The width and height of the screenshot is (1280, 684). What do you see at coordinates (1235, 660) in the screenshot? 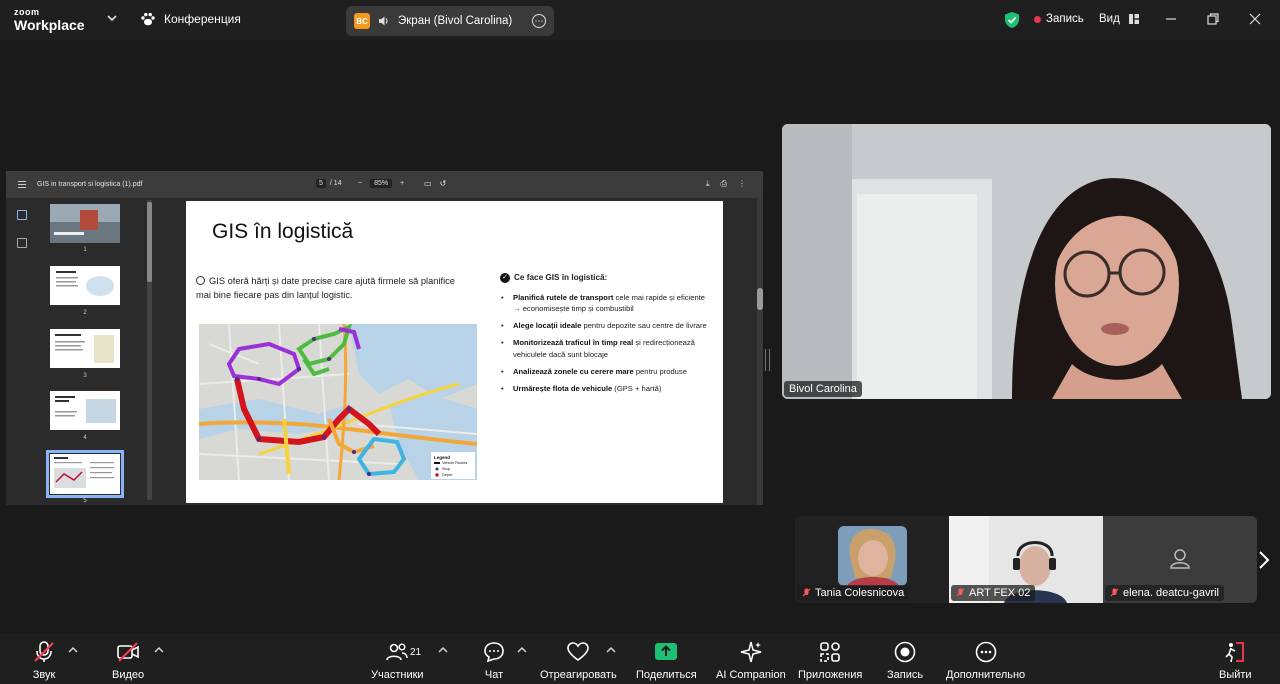
I see `leave-button: Выйти` at bounding box center [1235, 660].